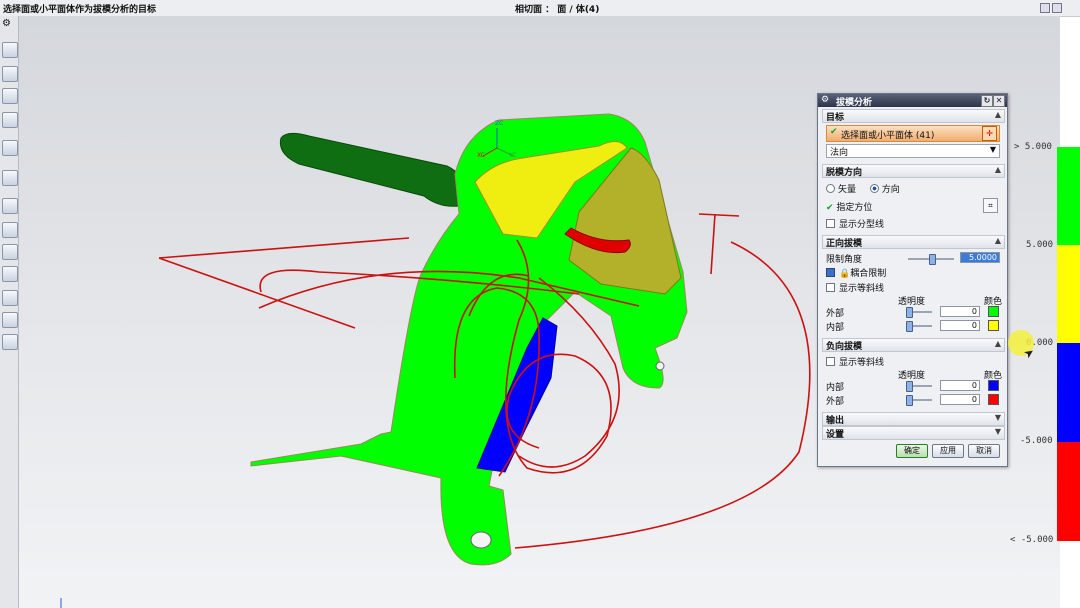 The height and width of the screenshot is (608, 1080). I want to click on select-face-label: 选择面或小平面体 (41), so click(888, 136).